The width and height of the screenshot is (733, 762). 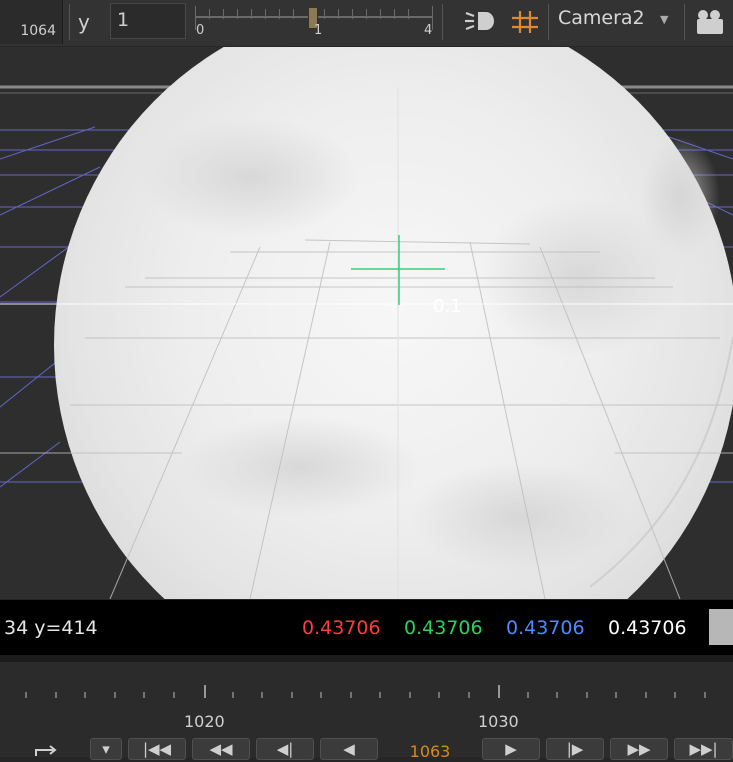 What do you see at coordinates (428, 30) in the screenshot?
I see `slider-max-label: 4` at bounding box center [428, 30].